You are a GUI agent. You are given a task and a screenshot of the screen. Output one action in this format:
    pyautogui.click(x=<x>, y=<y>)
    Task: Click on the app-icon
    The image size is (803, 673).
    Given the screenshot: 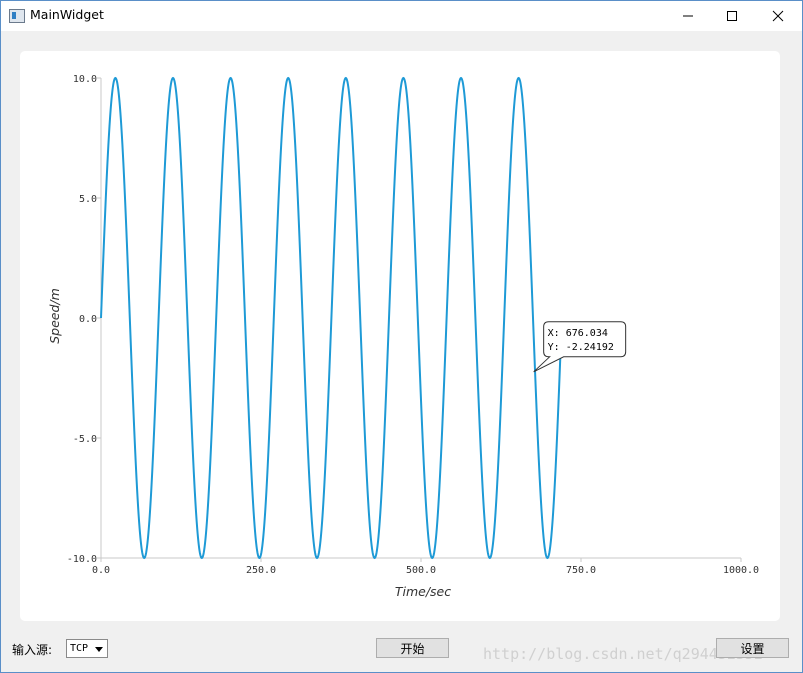 What is the action you would take?
    pyautogui.click(x=17, y=16)
    